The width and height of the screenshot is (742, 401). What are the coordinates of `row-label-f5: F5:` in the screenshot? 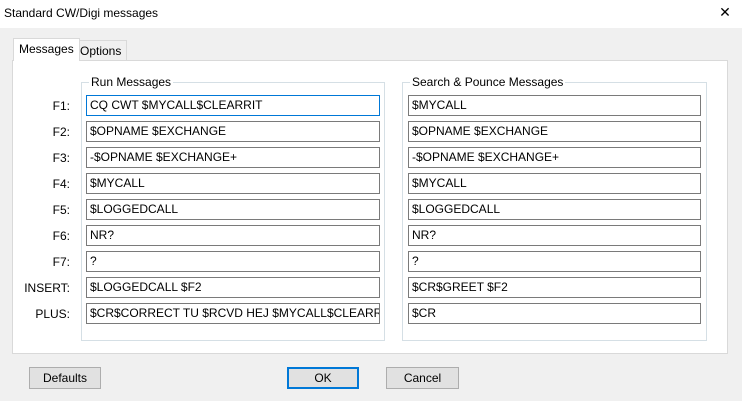 It's located at (61, 210).